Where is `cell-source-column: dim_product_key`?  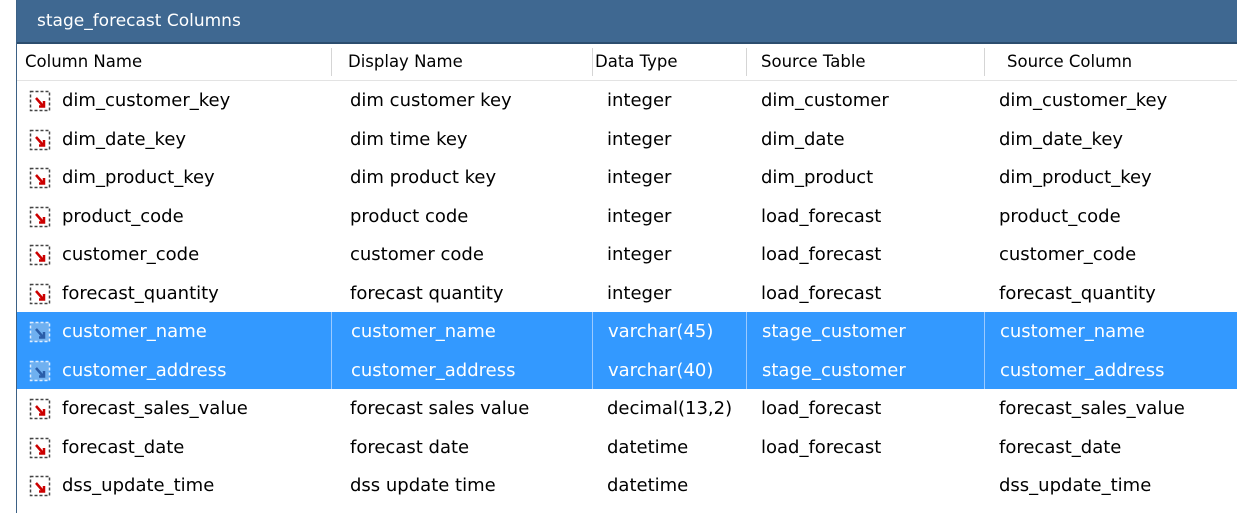
cell-source-column: dim_product_key is located at coordinates (1075, 177).